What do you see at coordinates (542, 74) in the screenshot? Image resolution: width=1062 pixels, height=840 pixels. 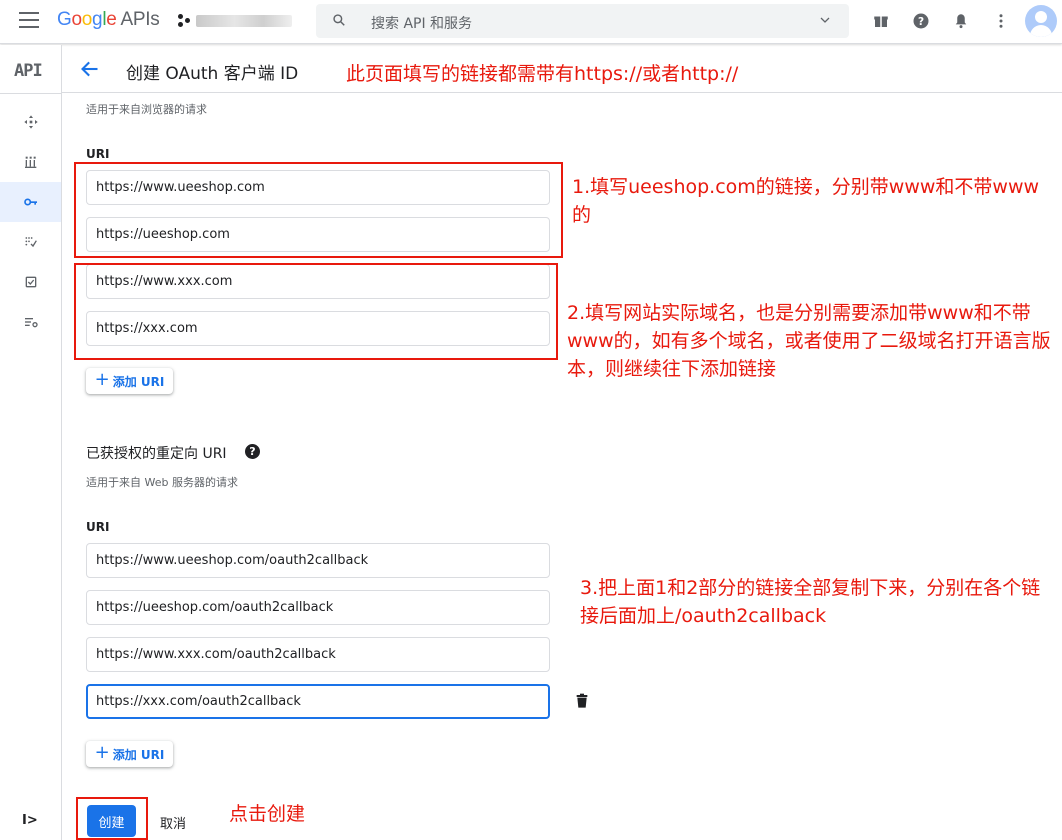 I see `annotation-top: 此页面填写的链接都需带有https://或者http://` at bounding box center [542, 74].